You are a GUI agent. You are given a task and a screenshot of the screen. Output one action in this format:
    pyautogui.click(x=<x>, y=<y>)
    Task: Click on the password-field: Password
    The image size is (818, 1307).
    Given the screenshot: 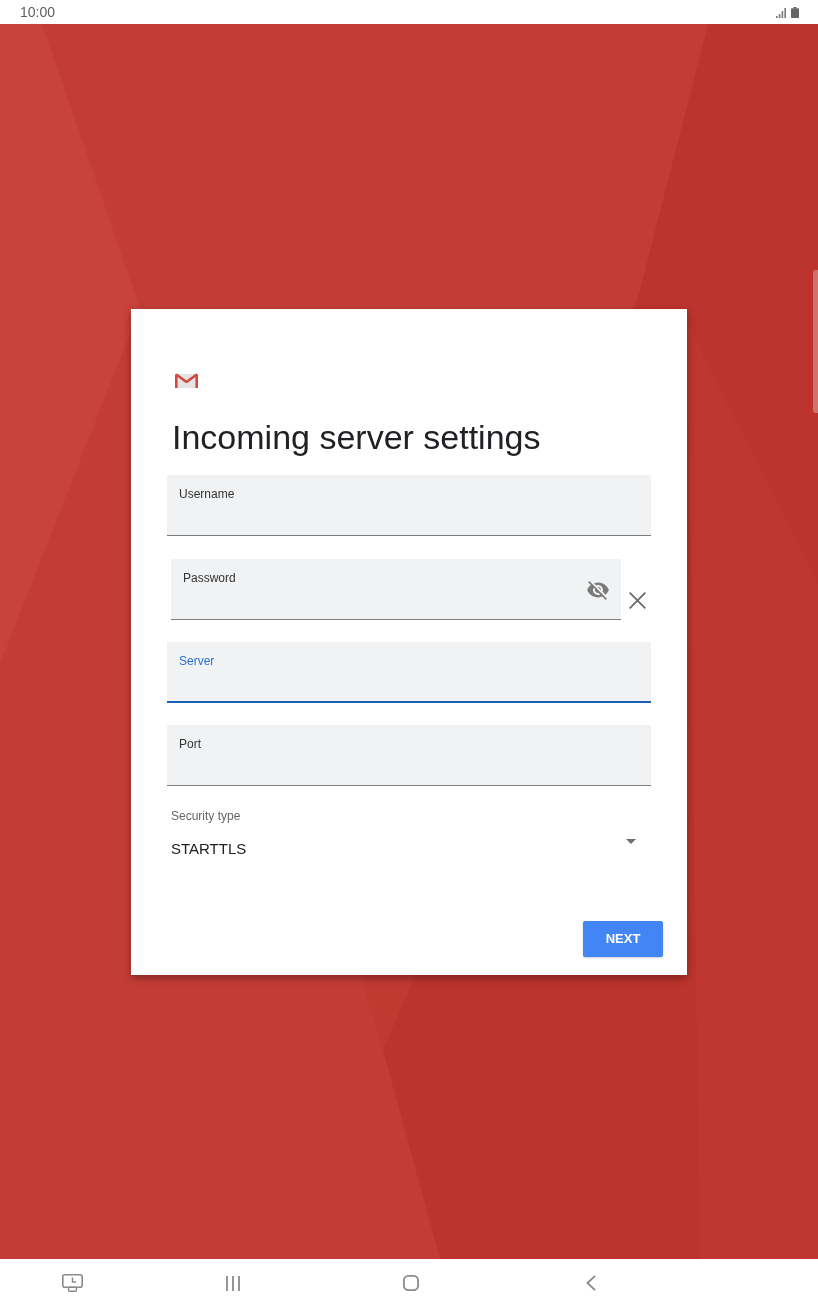 What is the action you would take?
    pyautogui.click(x=396, y=589)
    